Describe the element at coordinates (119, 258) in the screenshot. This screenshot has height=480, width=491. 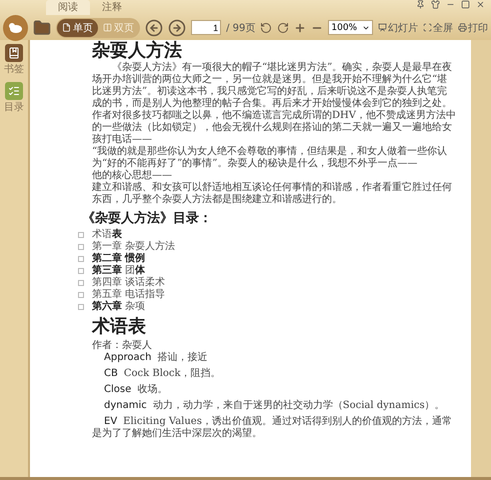
I see `contents-entry: 第二章 惯例` at that location.